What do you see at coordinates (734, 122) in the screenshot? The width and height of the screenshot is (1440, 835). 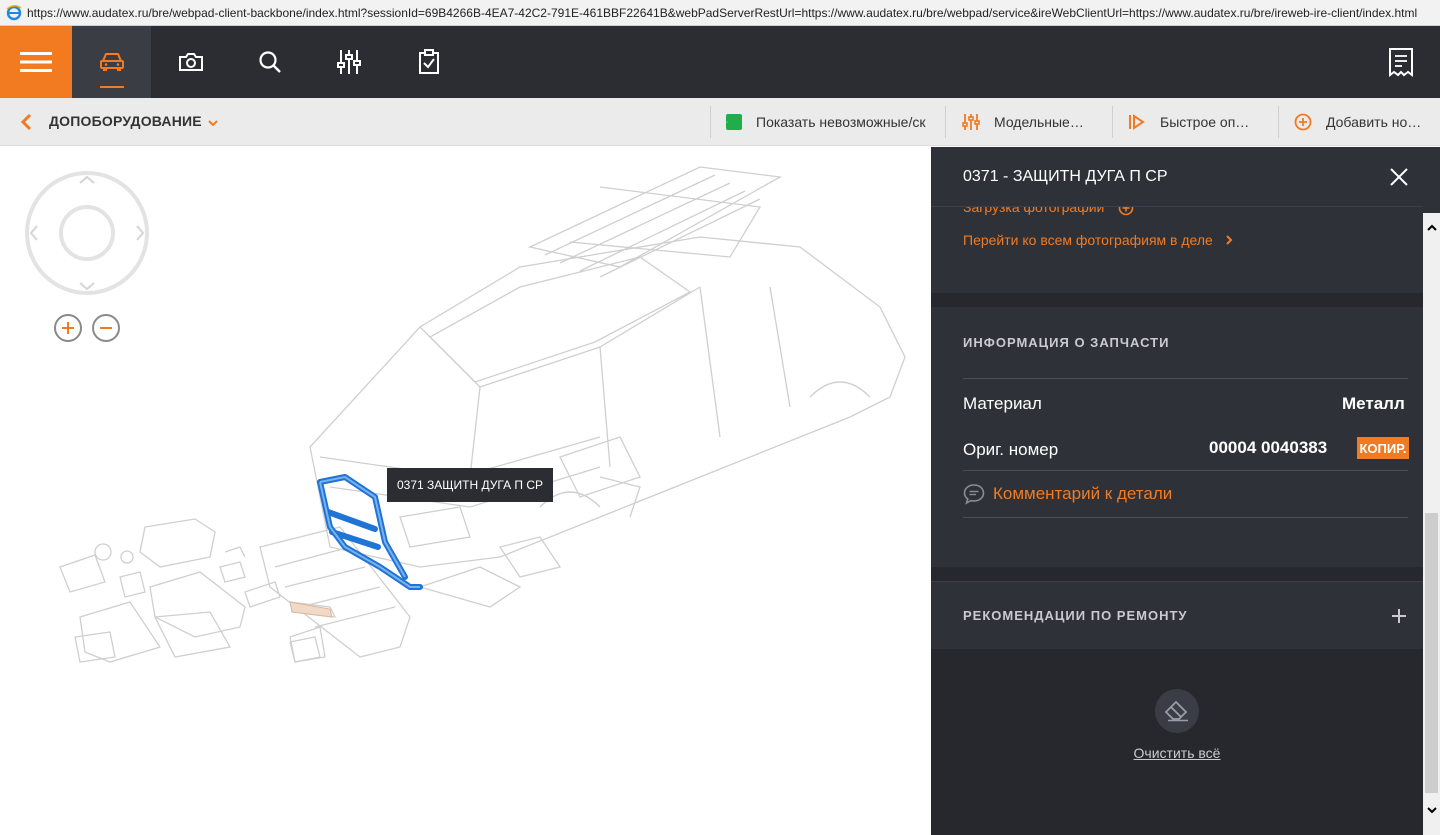 I see `checkbox-checked-icon` at bounding box center [734, 122].